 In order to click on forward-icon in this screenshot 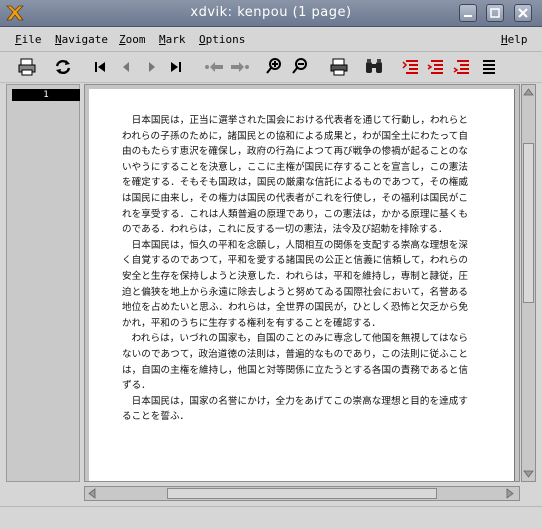, I will do `click(240, 67)`.